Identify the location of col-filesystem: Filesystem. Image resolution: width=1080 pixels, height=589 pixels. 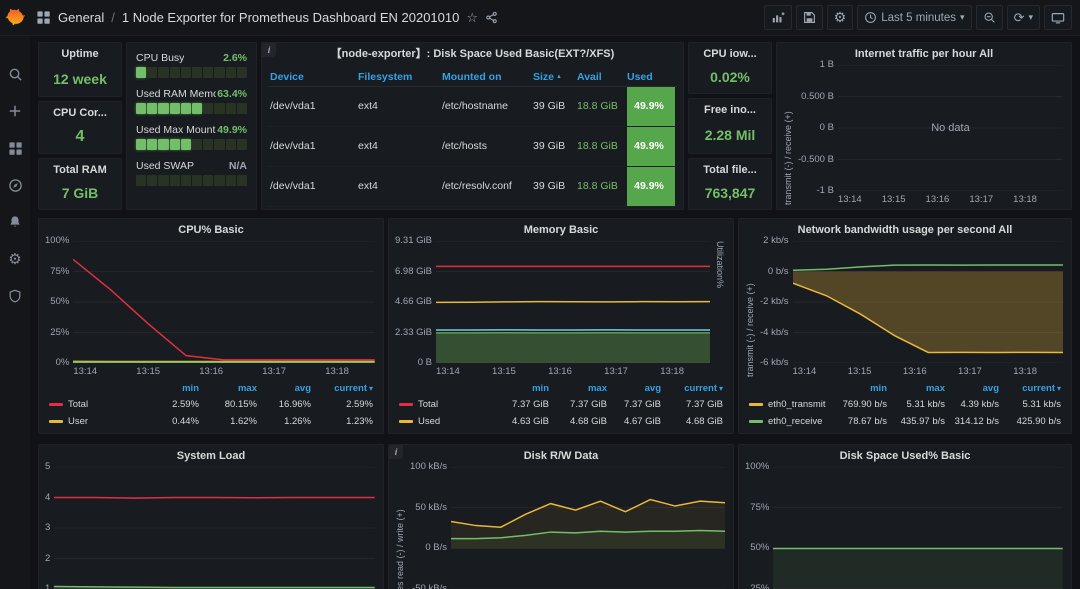
(400, 77).